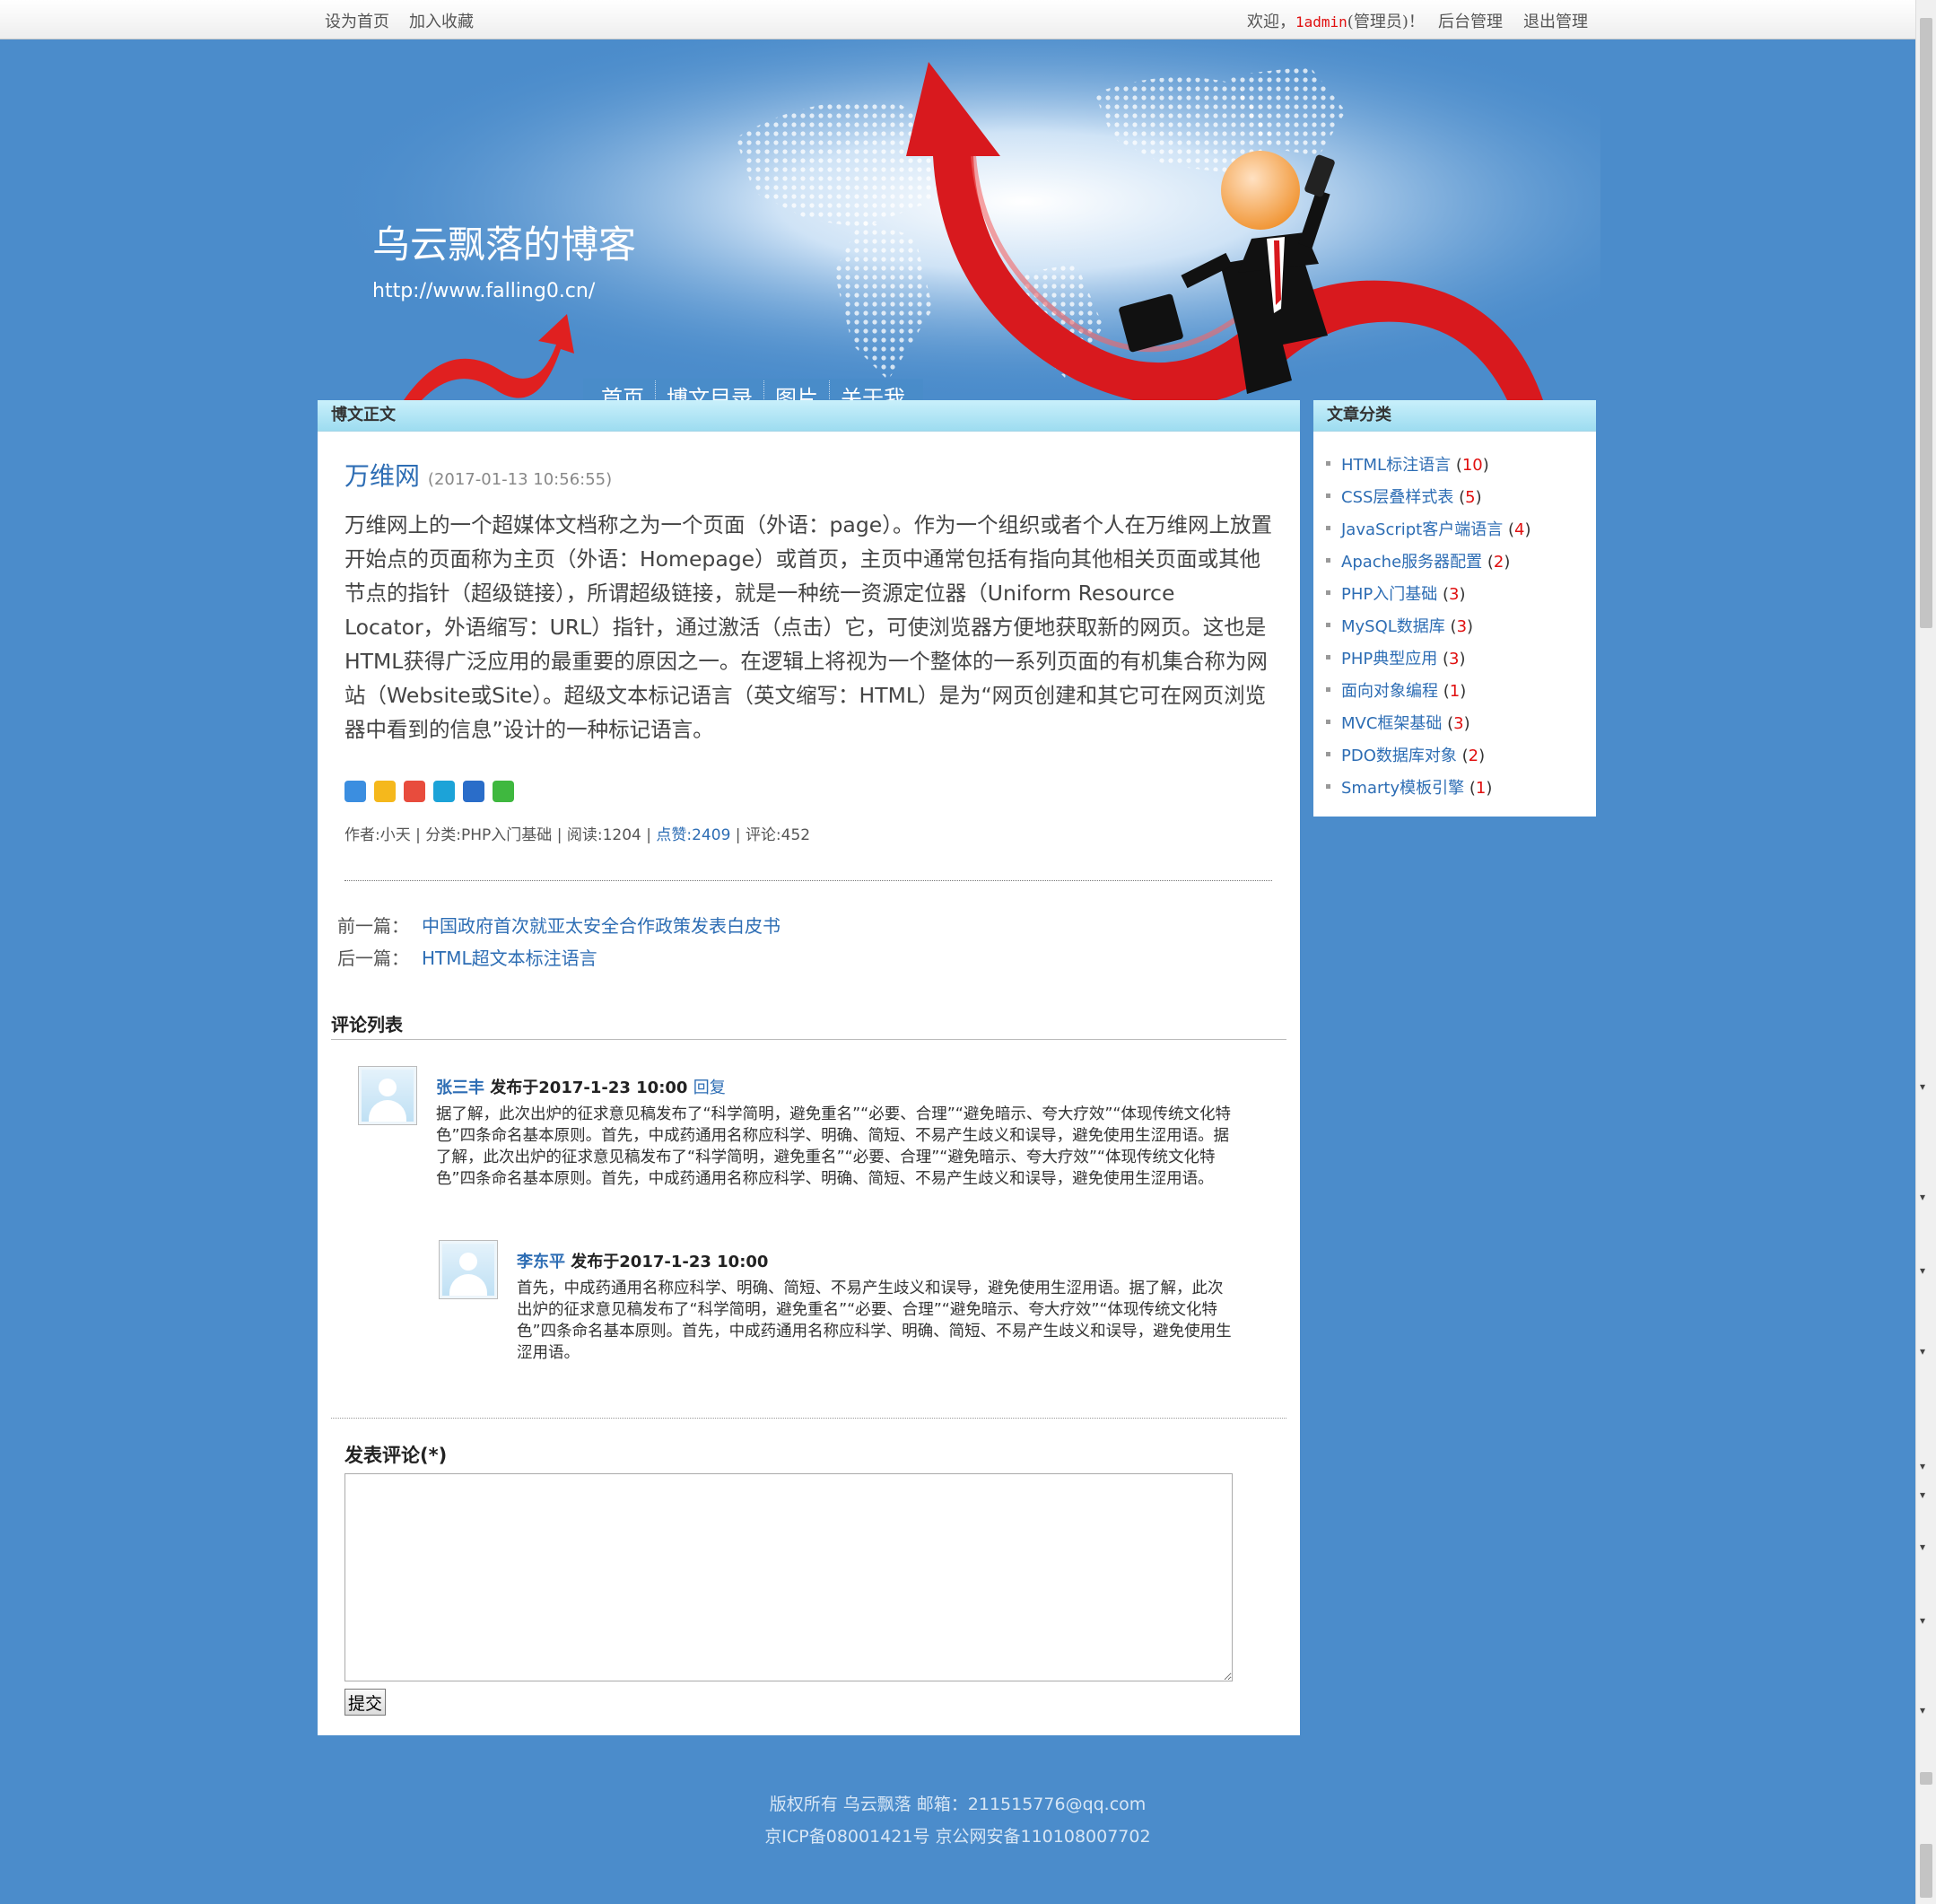  What do you see at coordinates (444, 791) in the screenshot?
I see `share-tqq-icon` at bounding box center [444, 791].